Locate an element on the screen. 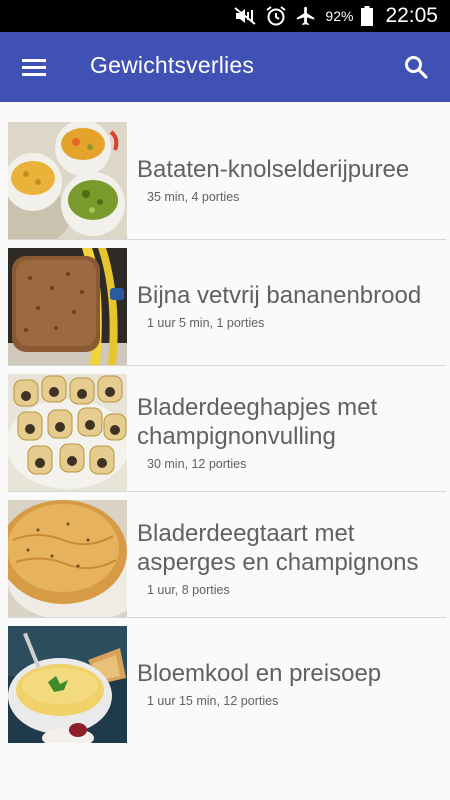 This screenshot has width=450, height=800. battery-icon is located at coordinates (367, 16).